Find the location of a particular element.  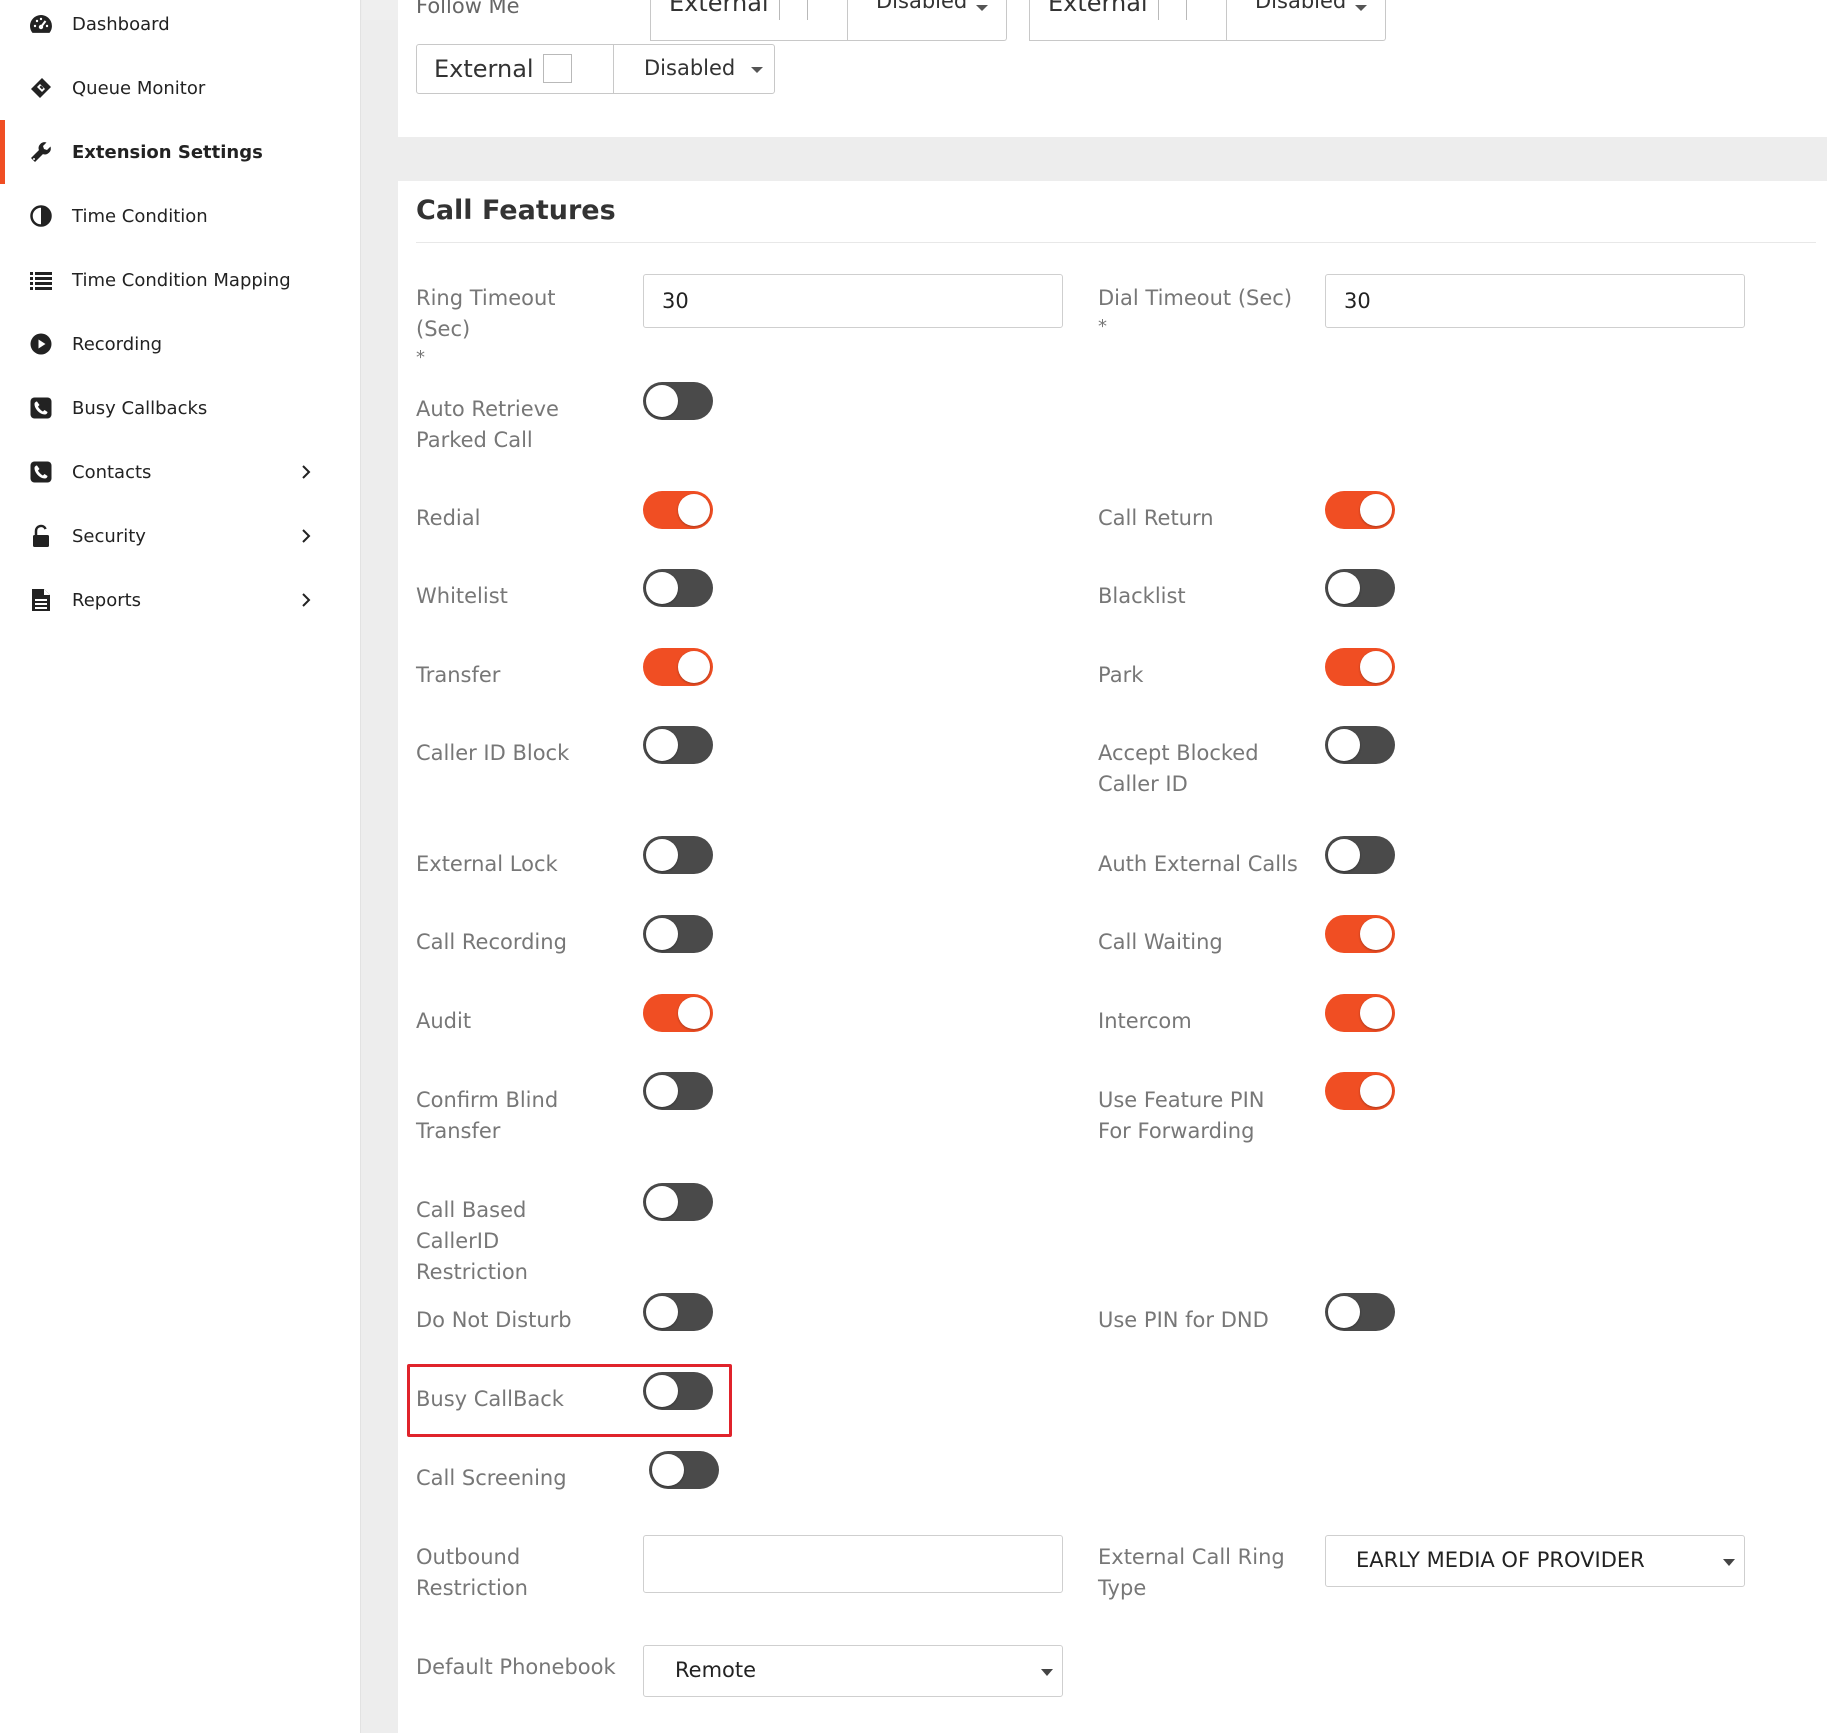

ring-timeout-label: Ring Timeout (Sec) * is located at coordinates (486, 327).